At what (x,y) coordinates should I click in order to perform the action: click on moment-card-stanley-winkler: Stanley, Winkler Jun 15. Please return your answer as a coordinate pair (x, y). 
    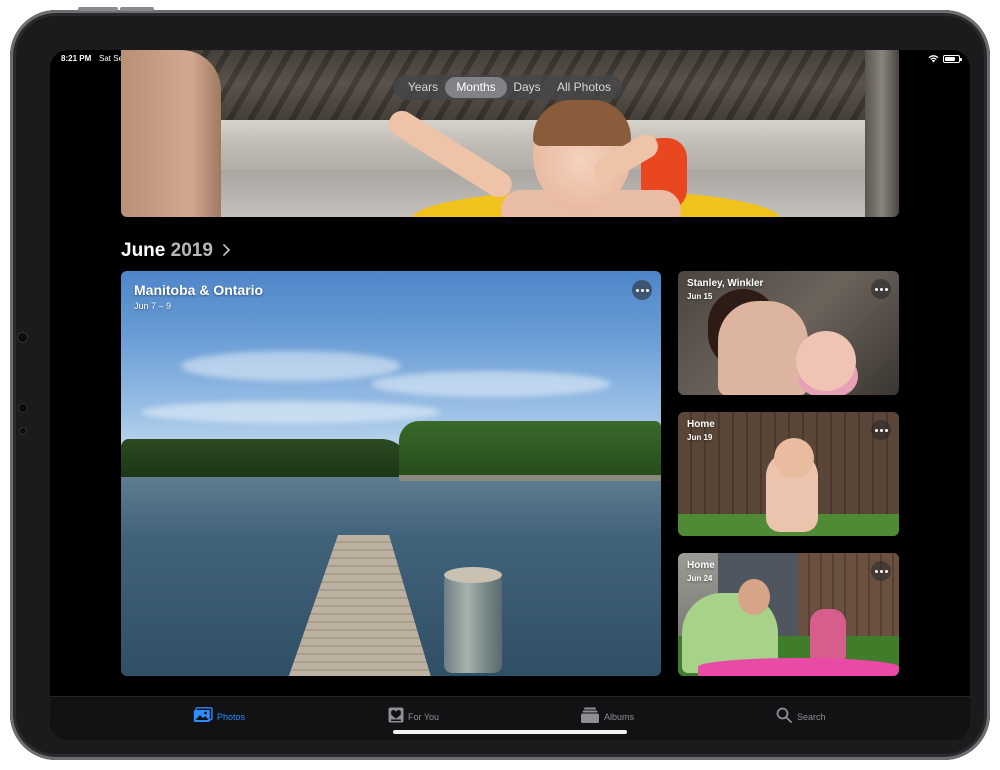
    Looking at the image, I should click on (788, 333).